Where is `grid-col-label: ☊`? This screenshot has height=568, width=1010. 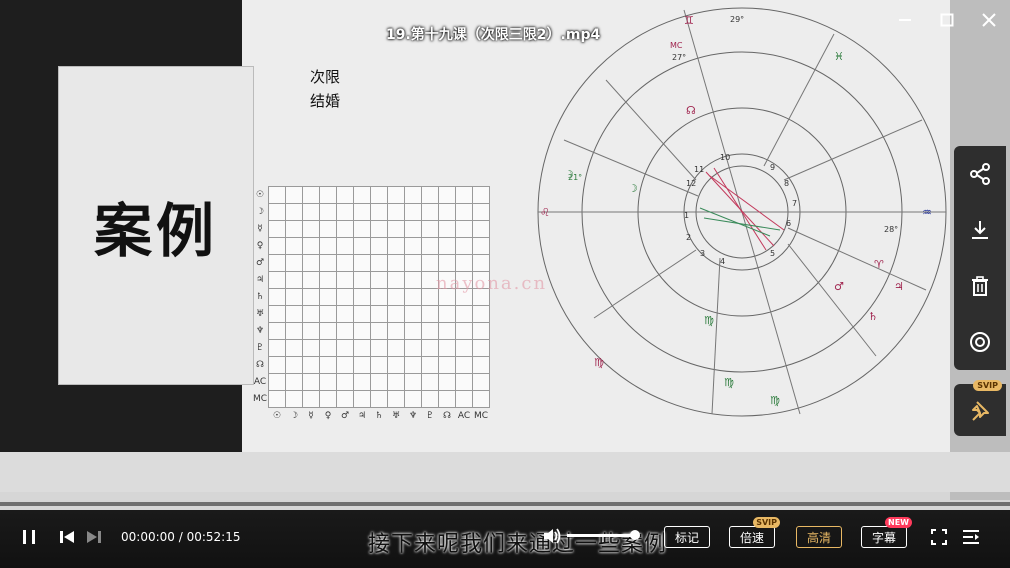
grid-col-label: ☊ is located at coordinates (447, 416).